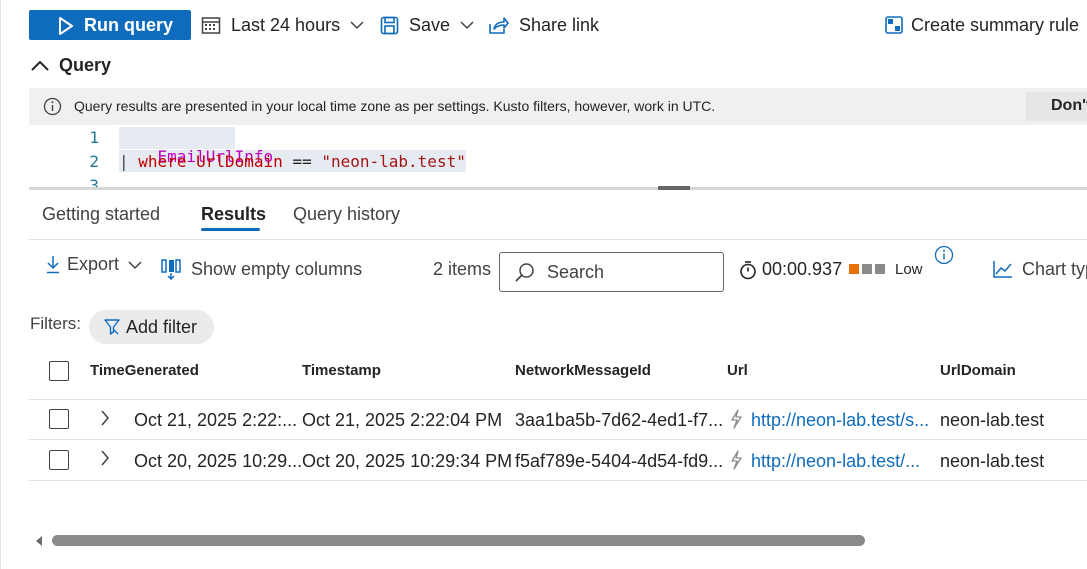  Describe the element at coordinates (630, 272) in the screenshot. I see `search-input` at that location.